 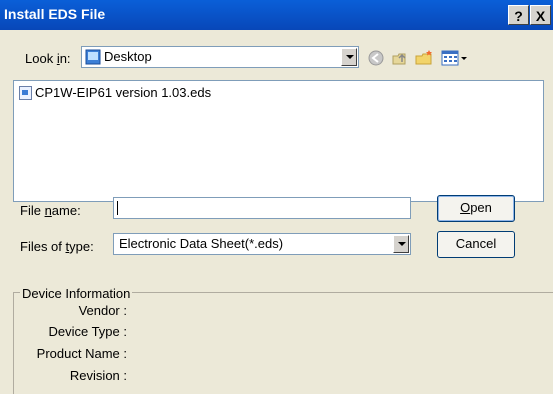 I want to click on look-in-label: Look in:, so click(x=48, y=58).